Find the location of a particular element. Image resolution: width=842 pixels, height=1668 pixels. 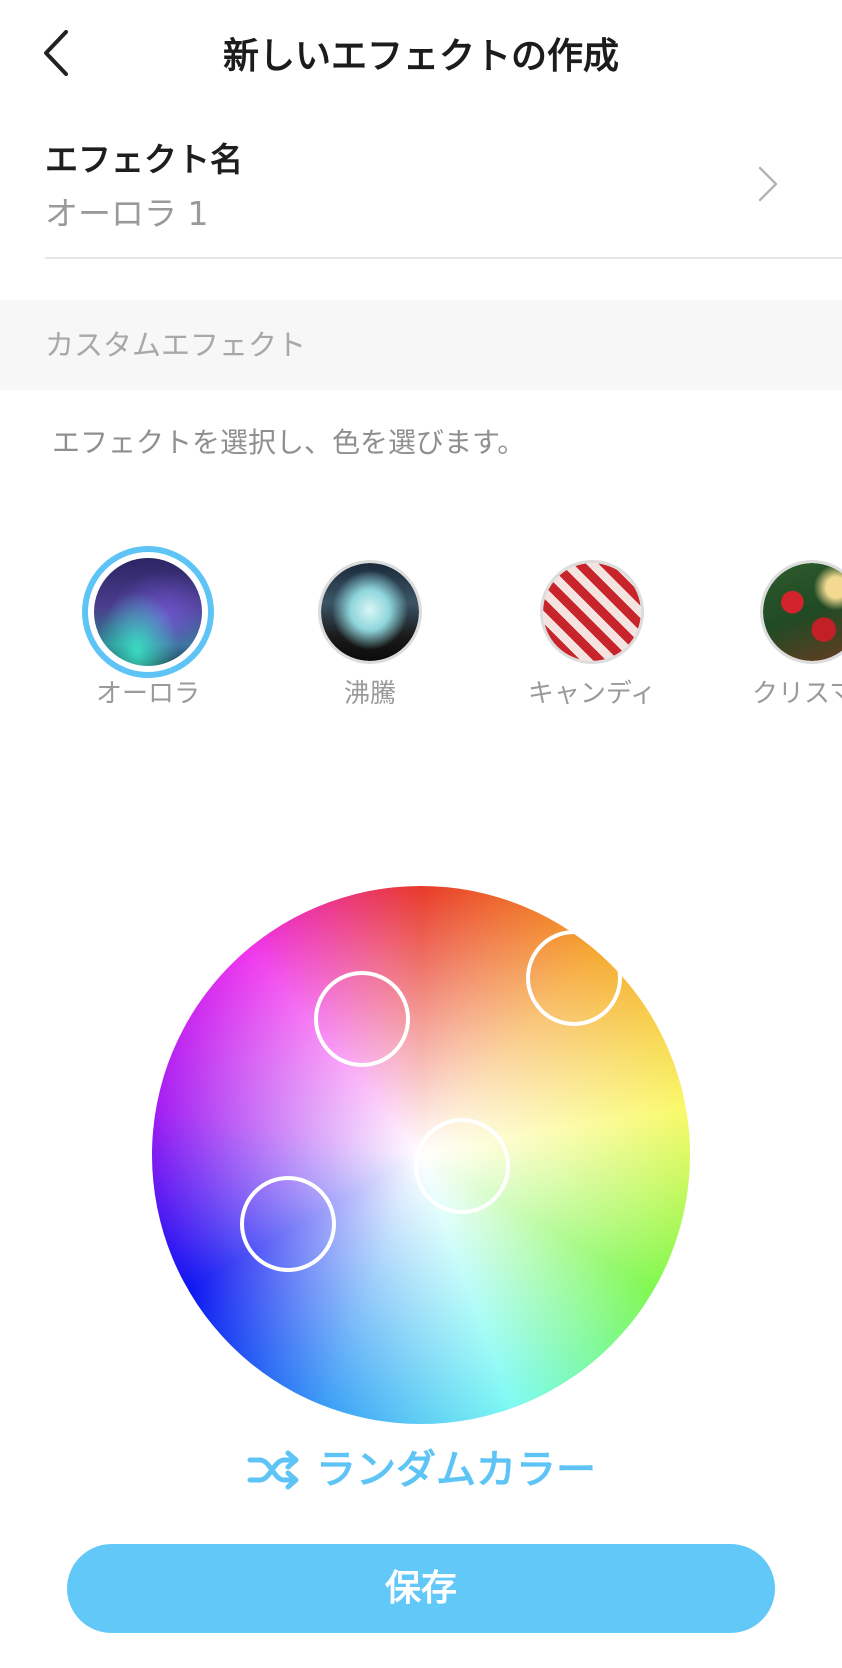

effect-label: オーロラ is located at coordinates (147, 694).